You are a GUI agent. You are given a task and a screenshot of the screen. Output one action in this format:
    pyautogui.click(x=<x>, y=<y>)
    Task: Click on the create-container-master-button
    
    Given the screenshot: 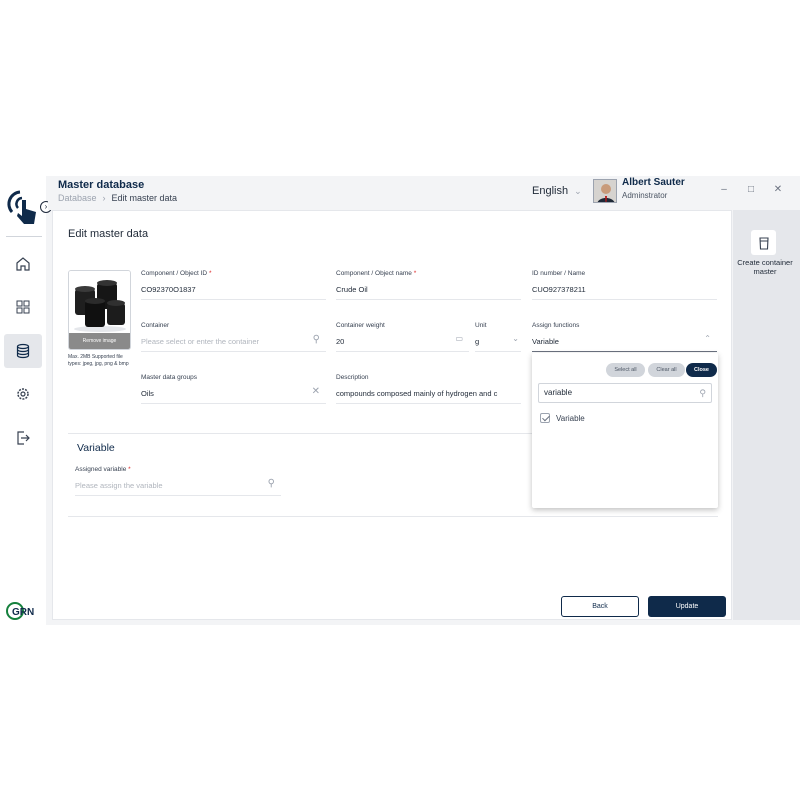 What is the action you would take?
    pyautogui.click(x=763, y=242)
    